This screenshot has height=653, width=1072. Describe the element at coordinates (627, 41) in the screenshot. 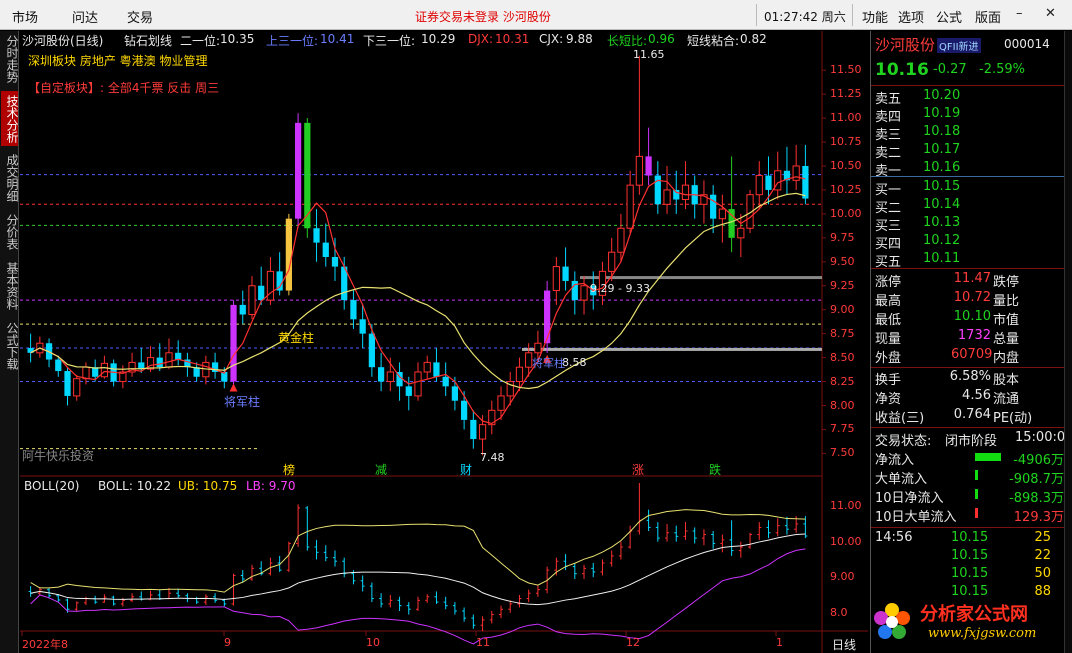

I see `cdb-label: 长短比:` at that location.